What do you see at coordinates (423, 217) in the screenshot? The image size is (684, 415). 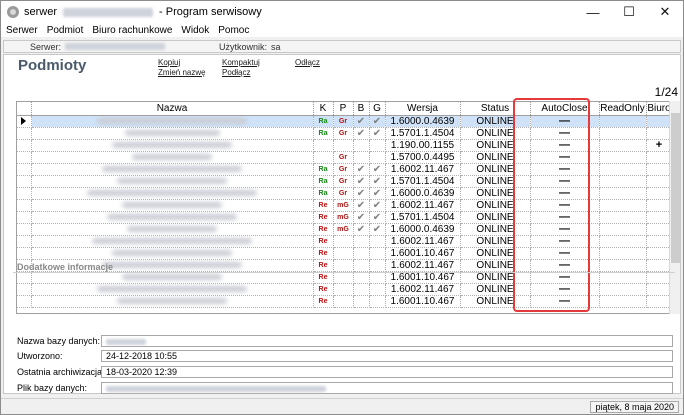 I see `cell-wersja: 1.5701.1.4504` at bounding box center [423, 217].